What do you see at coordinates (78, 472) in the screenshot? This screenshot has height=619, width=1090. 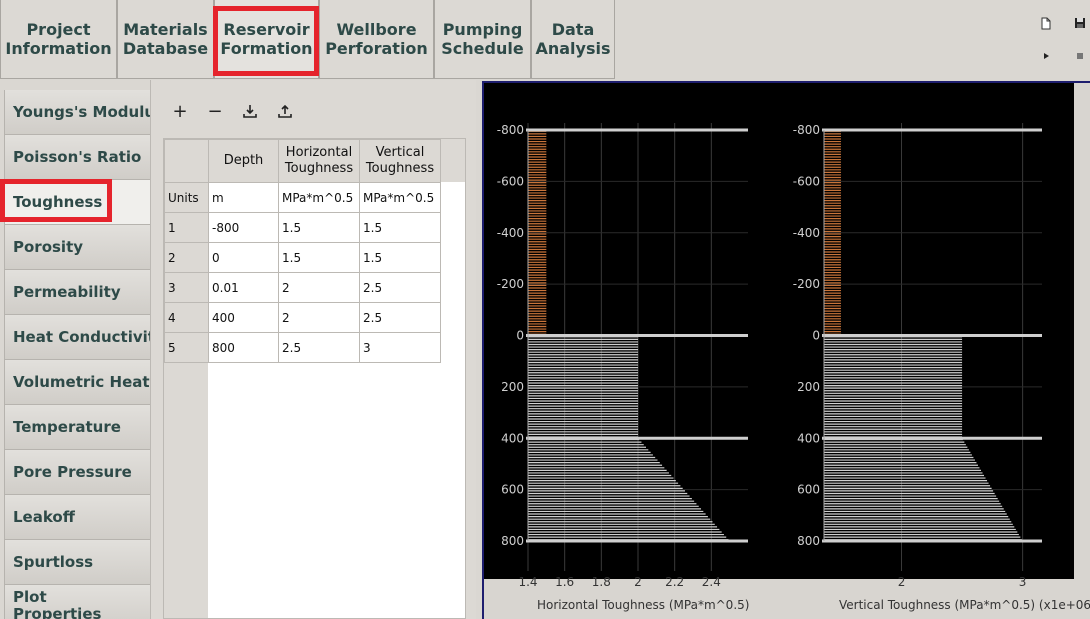 I see `side-tab-pore-pressure: Pore Pressure` at bounding box center [78, 472].